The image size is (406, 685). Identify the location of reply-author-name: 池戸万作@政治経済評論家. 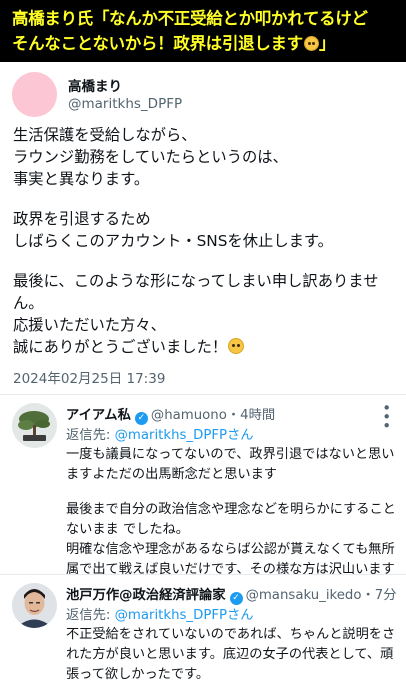
(146, 595).